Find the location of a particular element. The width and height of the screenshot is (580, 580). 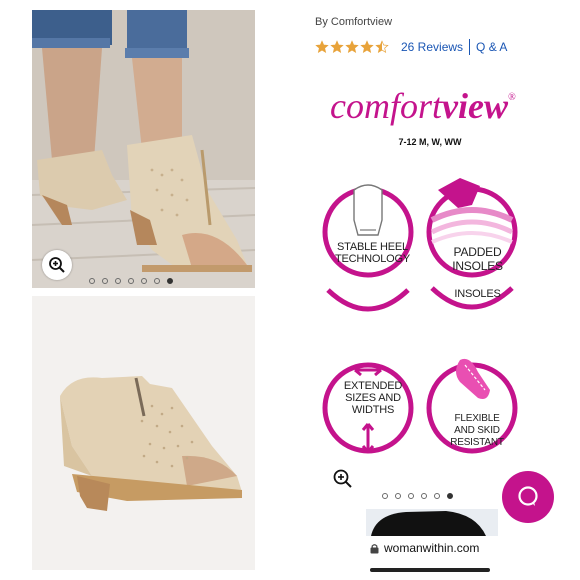

browser-url-bar: womanwithin.com is located at coordinates (424, 548).